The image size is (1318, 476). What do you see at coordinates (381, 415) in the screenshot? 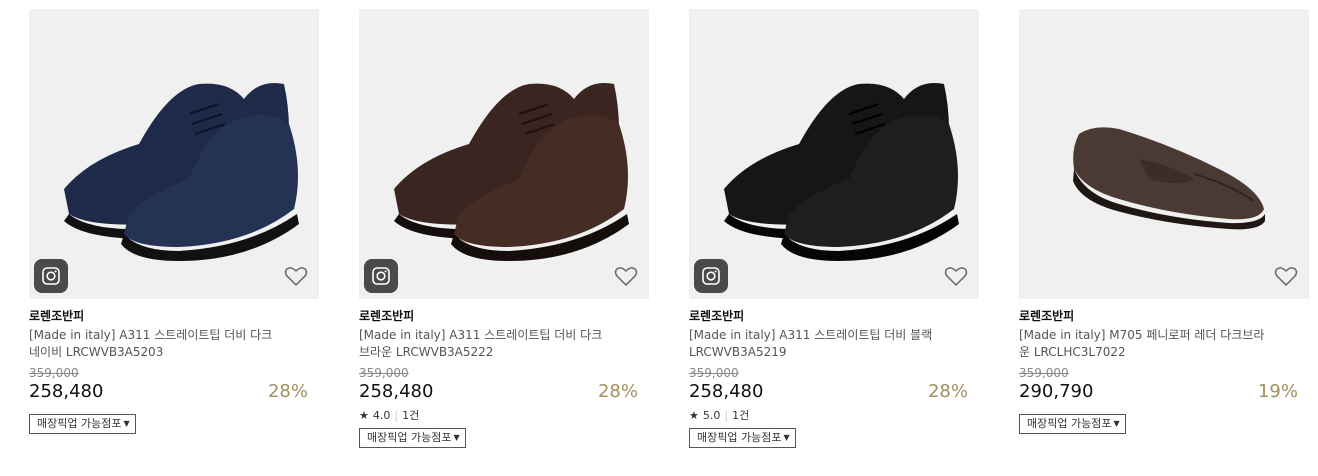
I see `rating-score: 4.0` at bounding box center [381, 415].